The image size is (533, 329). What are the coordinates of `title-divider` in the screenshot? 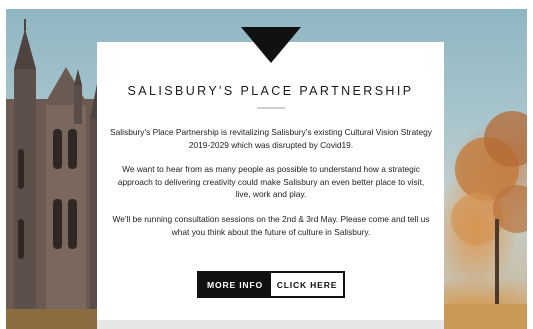 It's located at (271, 108).